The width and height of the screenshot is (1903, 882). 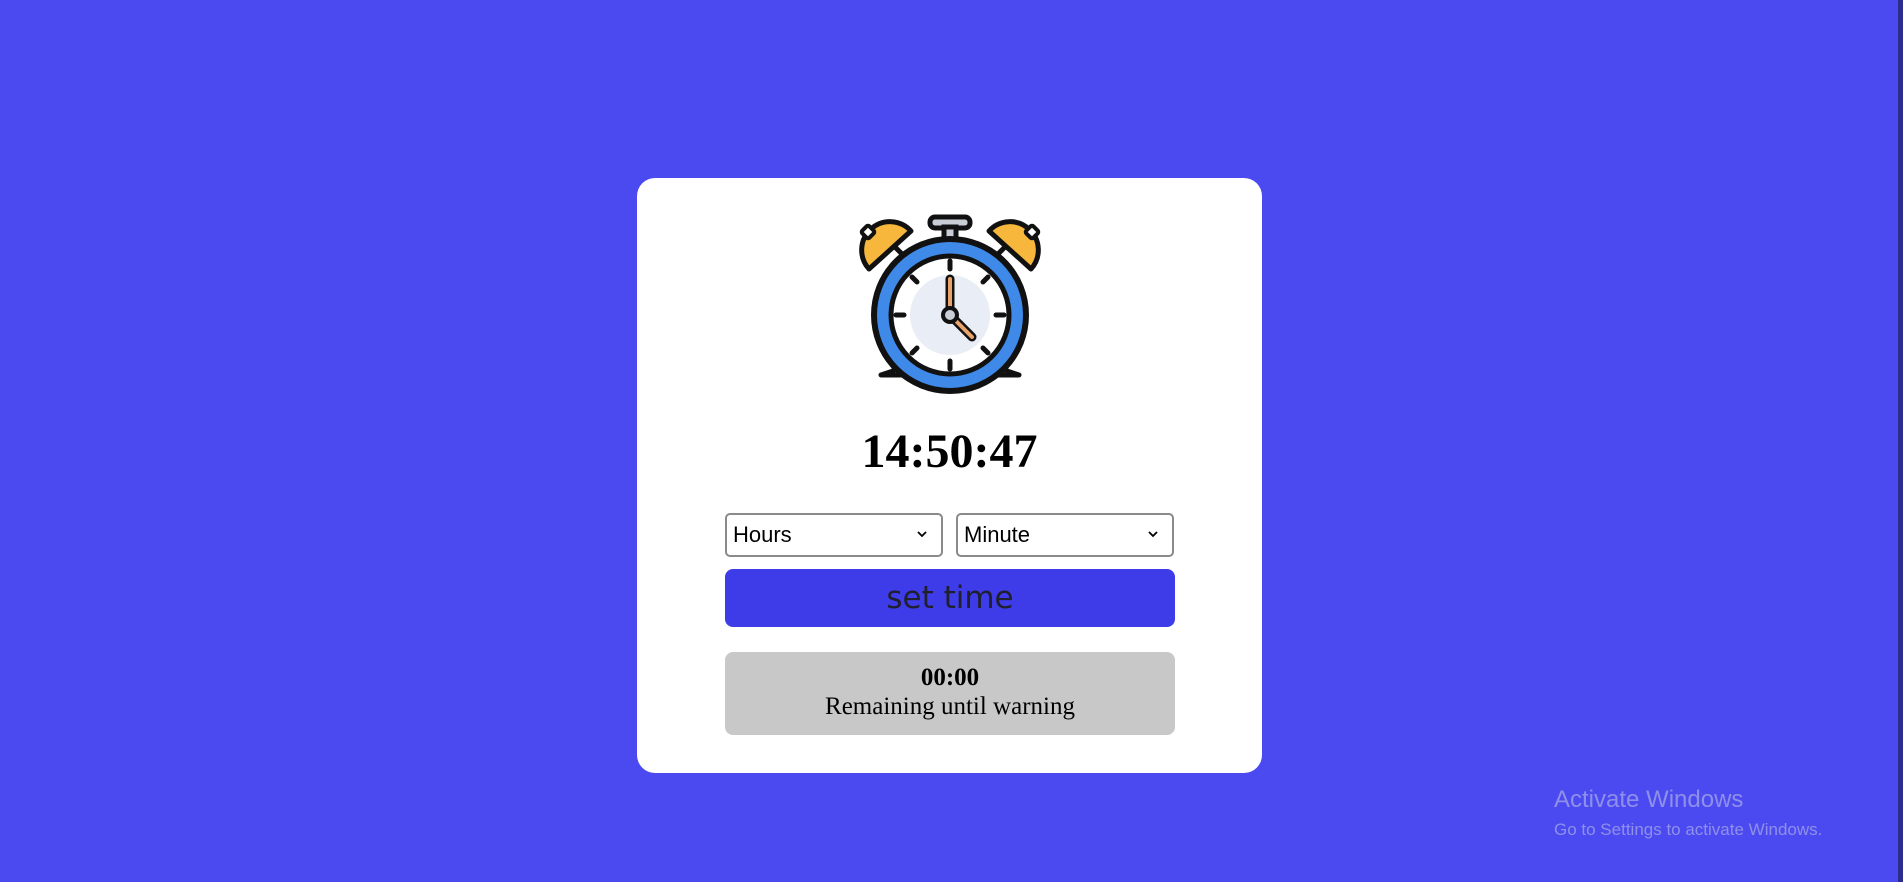 What do you see at coordinates (762, 534) in the screenshot?
I see `hours-select-value: Hours` at bounding box center [762, 534].